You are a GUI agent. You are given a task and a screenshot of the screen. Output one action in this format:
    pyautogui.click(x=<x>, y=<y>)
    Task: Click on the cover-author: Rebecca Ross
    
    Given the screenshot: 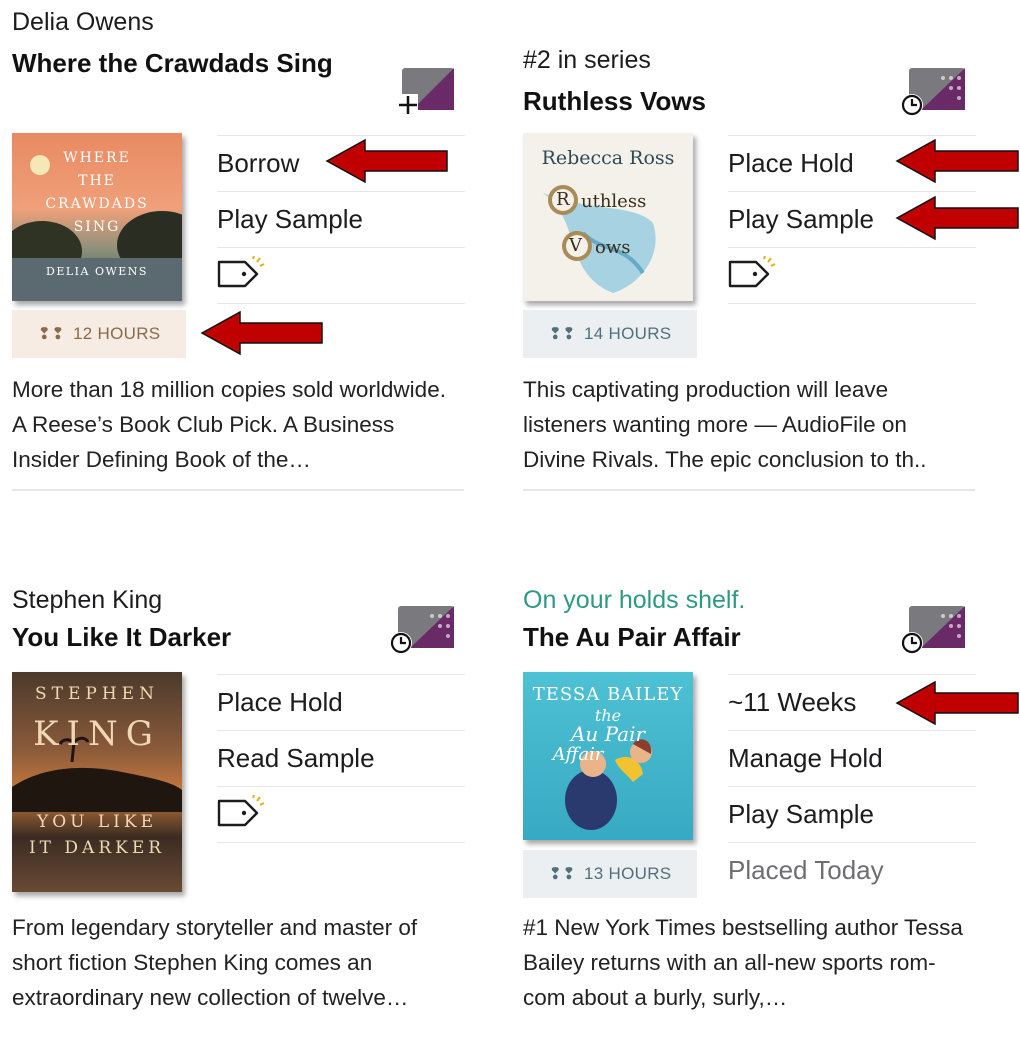 What is the action you would take?
    pyautogui.click(x=608, y=158)
    